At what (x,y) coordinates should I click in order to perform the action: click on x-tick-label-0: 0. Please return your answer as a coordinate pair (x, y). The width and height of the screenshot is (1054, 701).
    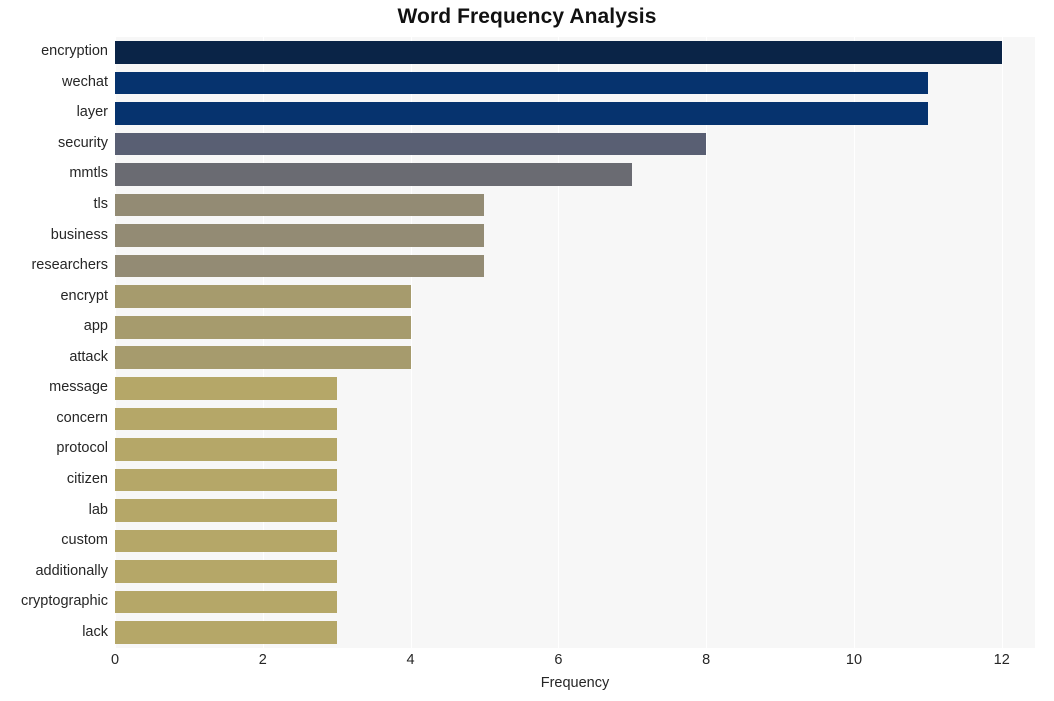
    Looking at the image, I should click on (115, 660).